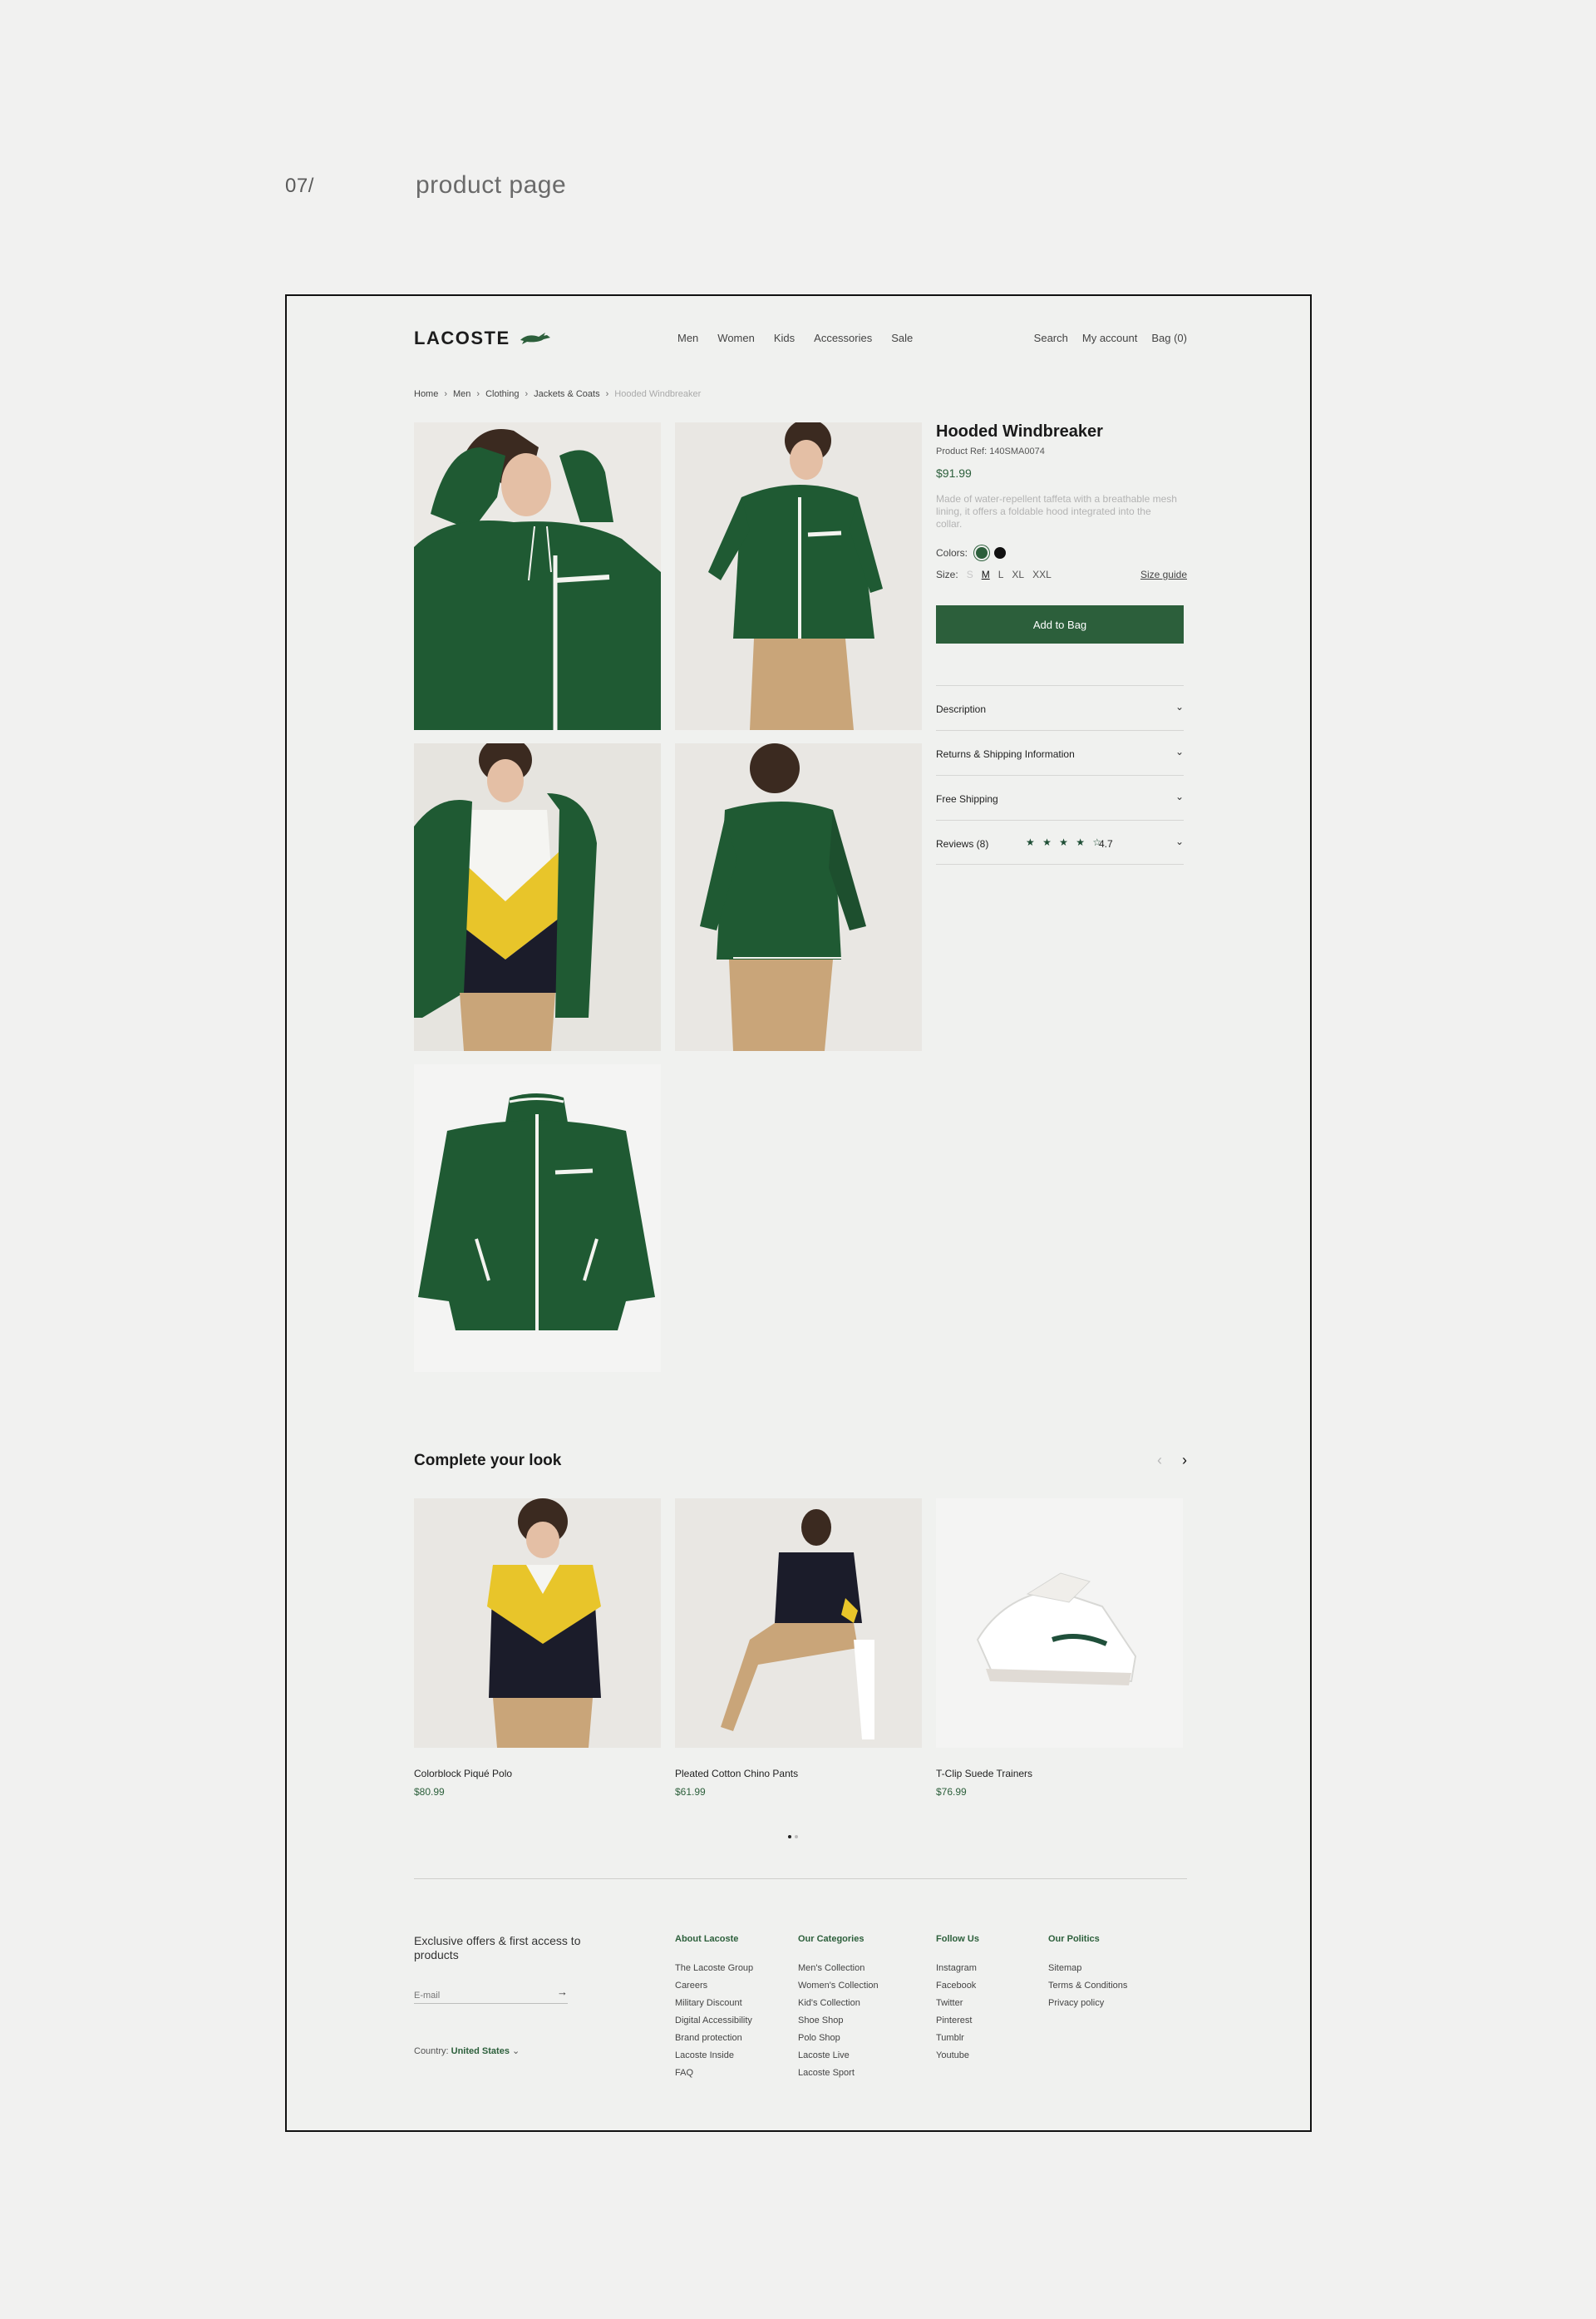  I want to click on accordion-label: Returns & Shipping Information, so click(1006, 754).